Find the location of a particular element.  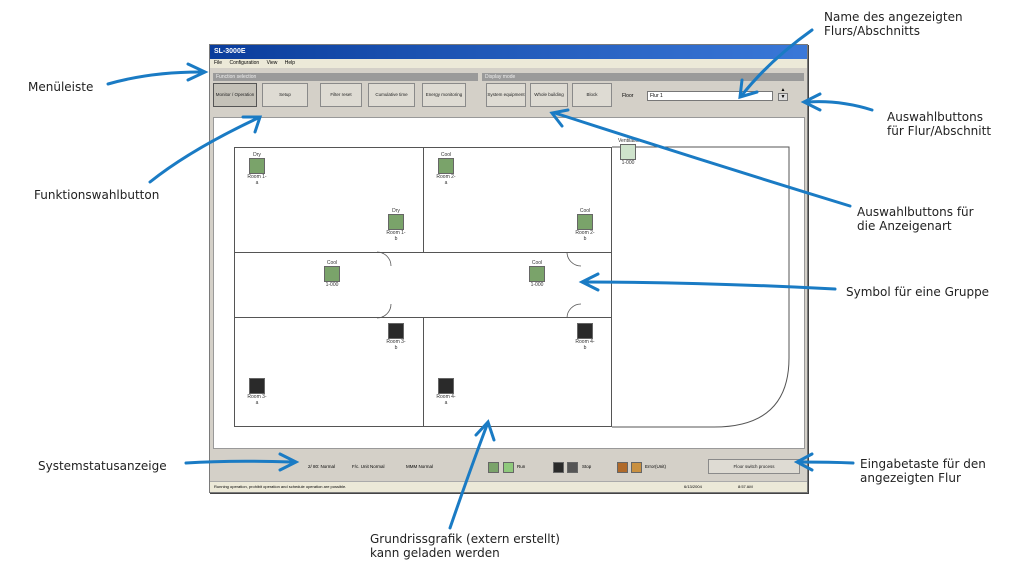

arrow-group-symbol is located at coordinates (710, 285).